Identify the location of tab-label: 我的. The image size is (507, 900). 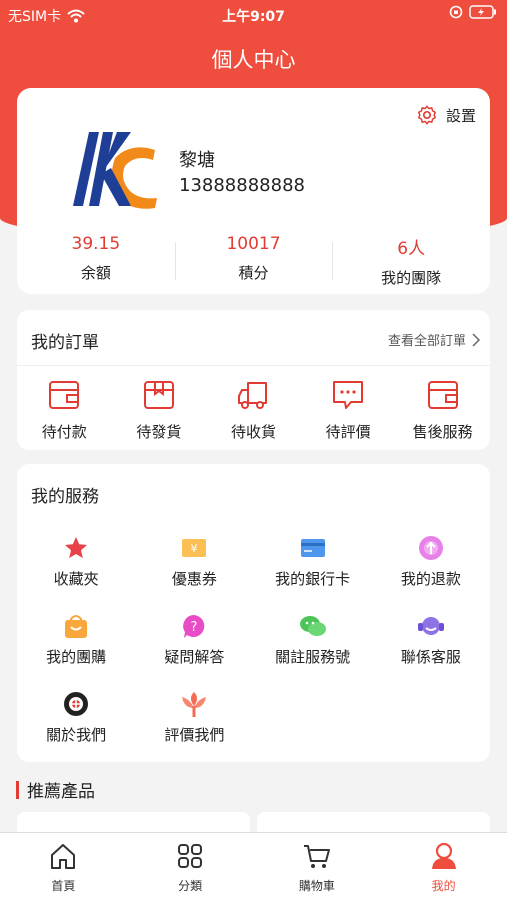
(443, 886).